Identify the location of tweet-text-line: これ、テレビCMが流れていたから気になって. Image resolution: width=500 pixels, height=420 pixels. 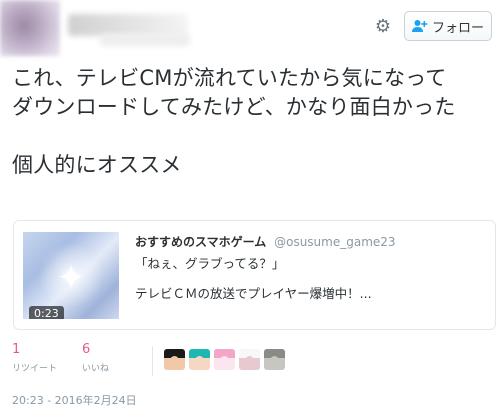
(229, 78).